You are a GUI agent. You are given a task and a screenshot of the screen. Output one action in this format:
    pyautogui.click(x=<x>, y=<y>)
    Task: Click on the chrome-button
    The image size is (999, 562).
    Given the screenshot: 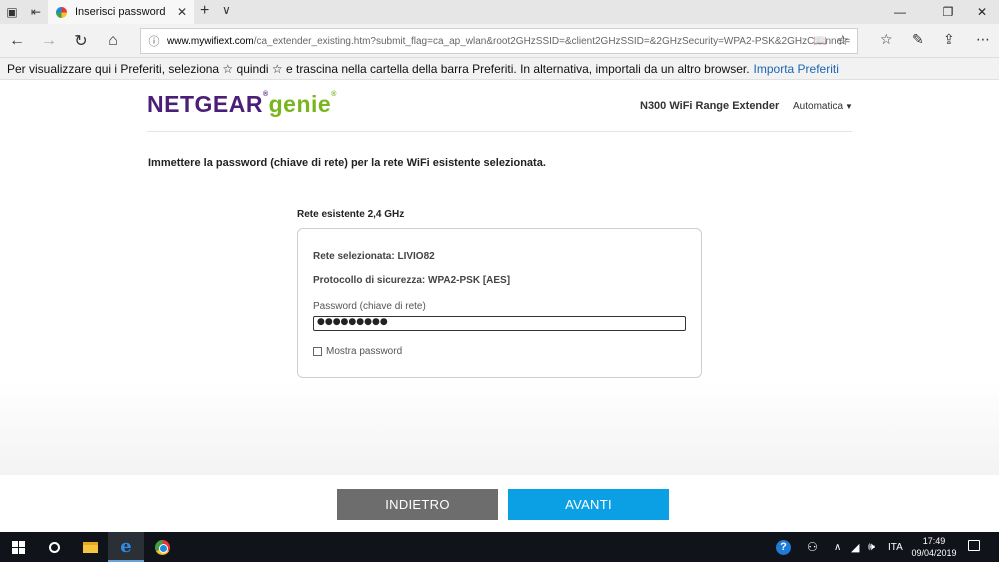 What is the action you would take?
    pyautogui.click(x=162, y=547)
    